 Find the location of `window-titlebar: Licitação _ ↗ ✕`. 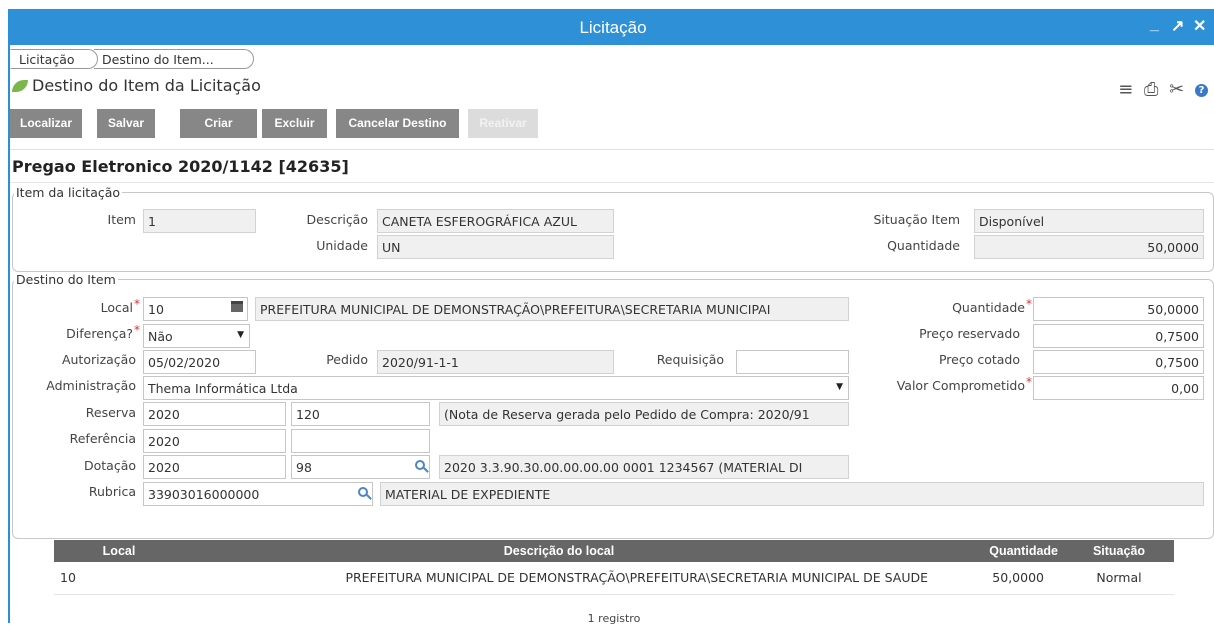

window-titlebar: Licitação _ ↗ ✕ is located at coordinates (612, 27).